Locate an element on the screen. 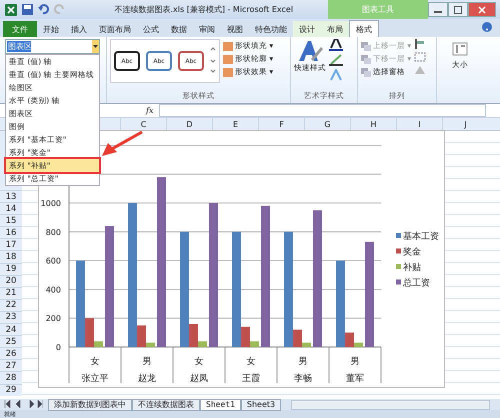 This screenshot has width=500, height=418. caret-icon is located at coordinates (95, 46).